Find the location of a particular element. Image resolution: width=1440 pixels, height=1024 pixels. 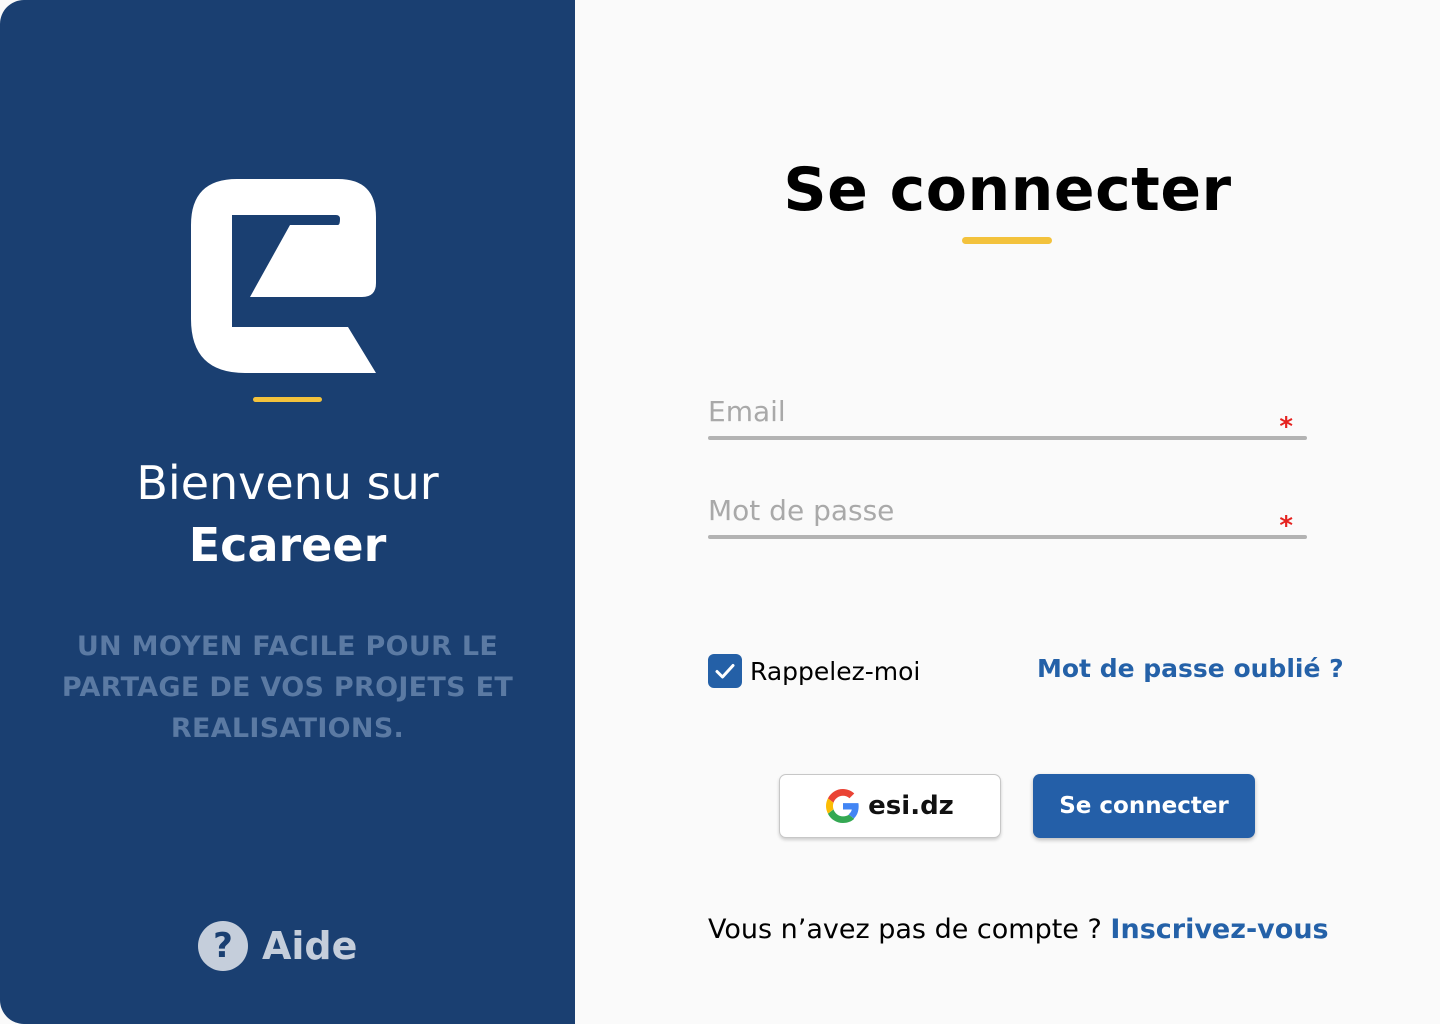

email-input is located at coordinates (988, 411).